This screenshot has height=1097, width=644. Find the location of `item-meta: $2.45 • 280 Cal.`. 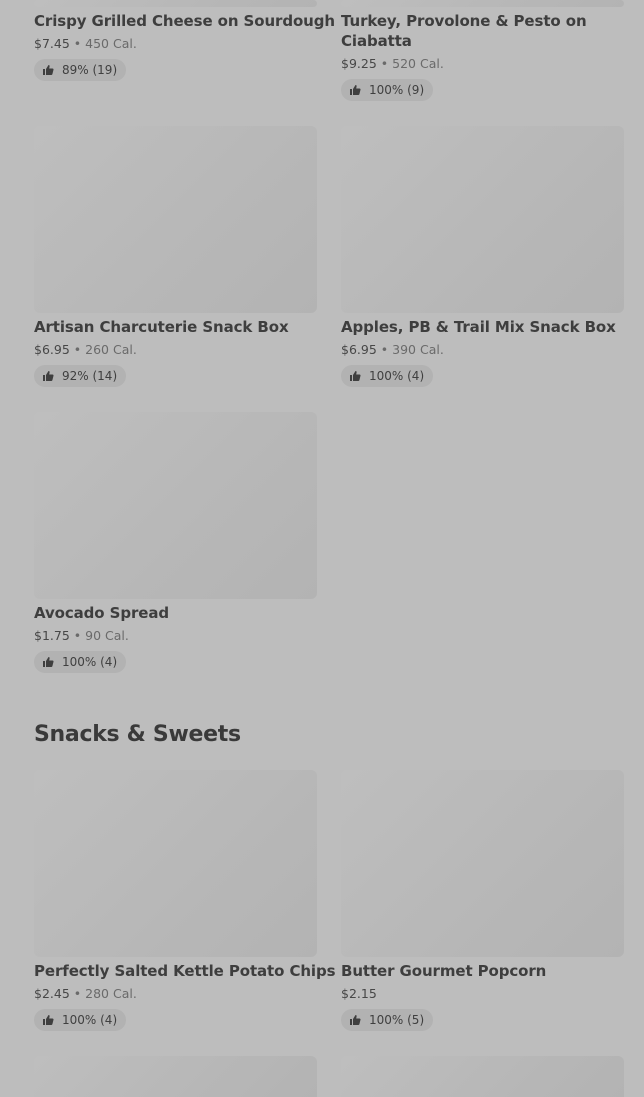

item-meta: $2.45 • 280 Cal. is located at coordinates (85, 994).